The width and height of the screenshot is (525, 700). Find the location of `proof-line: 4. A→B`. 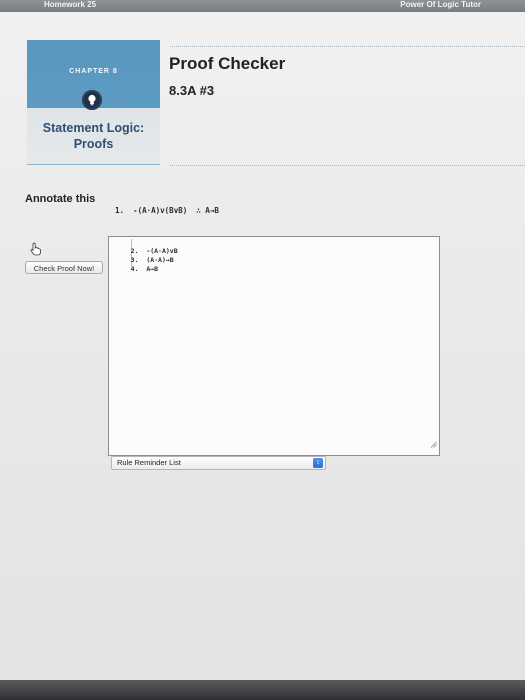

proof-line: 4. A→B is located at coordinates (136, 269).